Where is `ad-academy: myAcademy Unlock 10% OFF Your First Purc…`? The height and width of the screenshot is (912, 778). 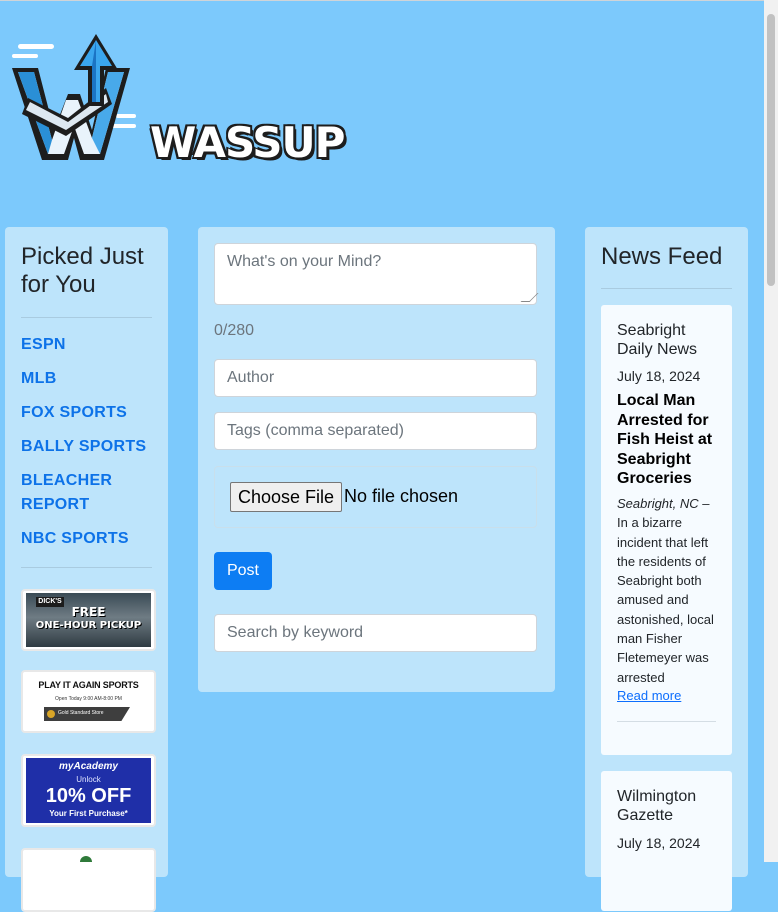 ad-academy: myAcademy Unlock 10% OFF Your First Purc… is located at coordinates (88, 790).